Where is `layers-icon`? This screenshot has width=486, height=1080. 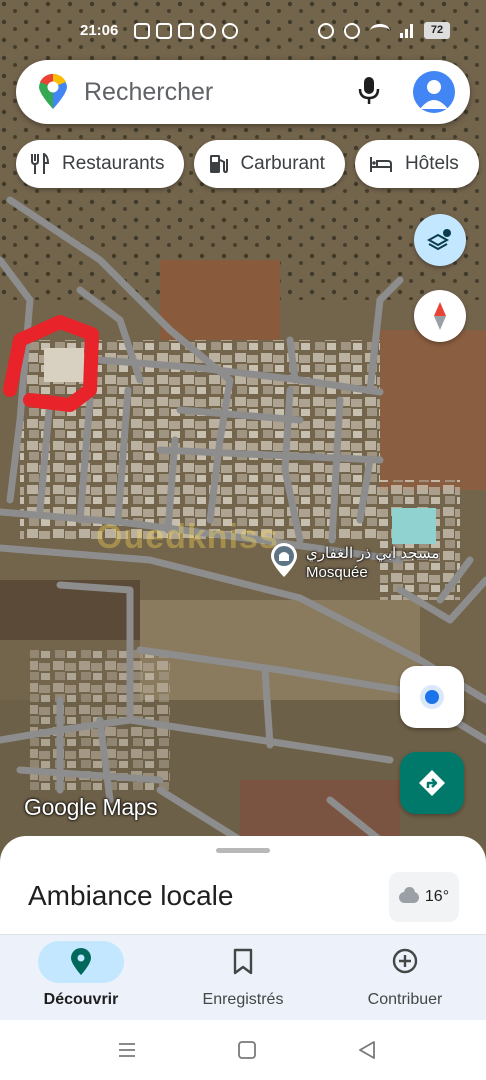
layers-icon is located at coordinates (439, 240).